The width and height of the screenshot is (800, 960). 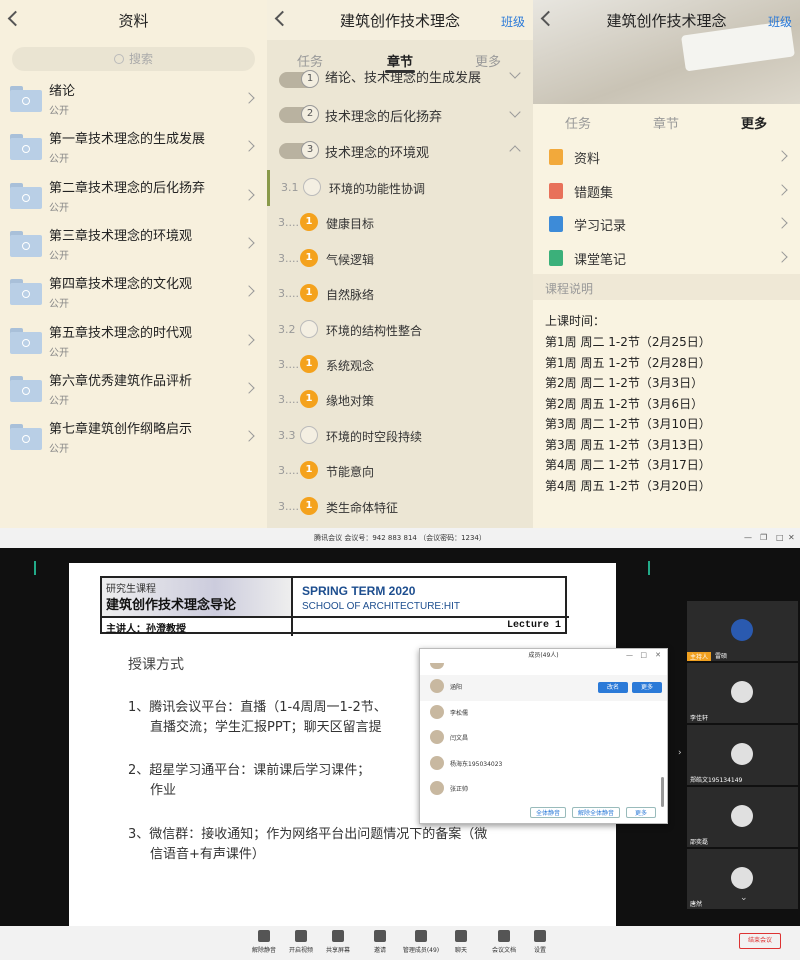 What do you see at coordinates (163, 790) in the screenshot?
I see `point-2-line-2: 作业` at bounding box center [163, 790].